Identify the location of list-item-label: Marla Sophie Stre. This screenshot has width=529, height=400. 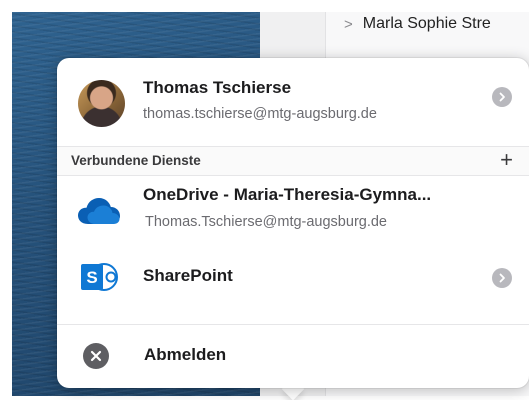
(426, 23).